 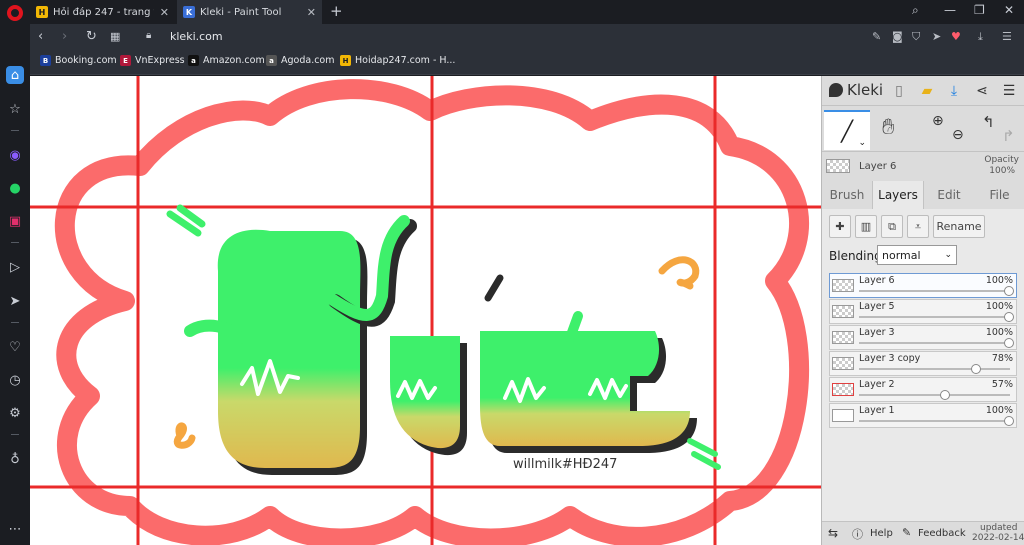 What do you see at coordinates (942, 533) in the screenshot?
I see `feedback-link: Feedback` at bounding box center [942, 533].